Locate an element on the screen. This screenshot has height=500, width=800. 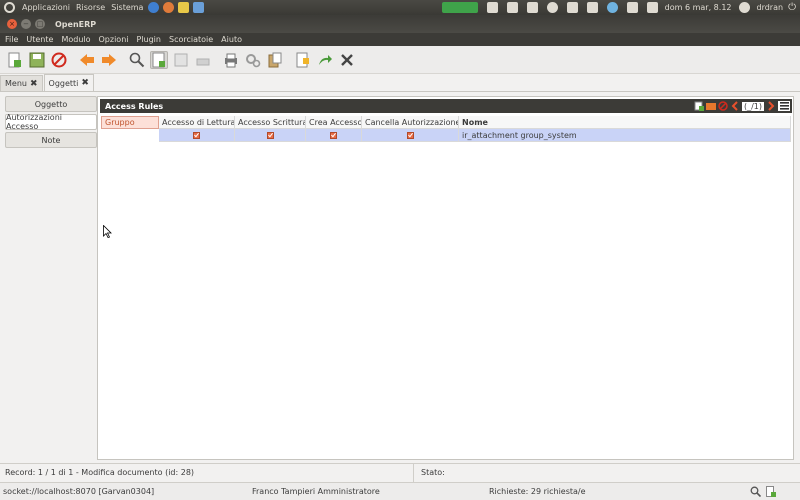
user-status-icon is located at coordinates (744, 7).